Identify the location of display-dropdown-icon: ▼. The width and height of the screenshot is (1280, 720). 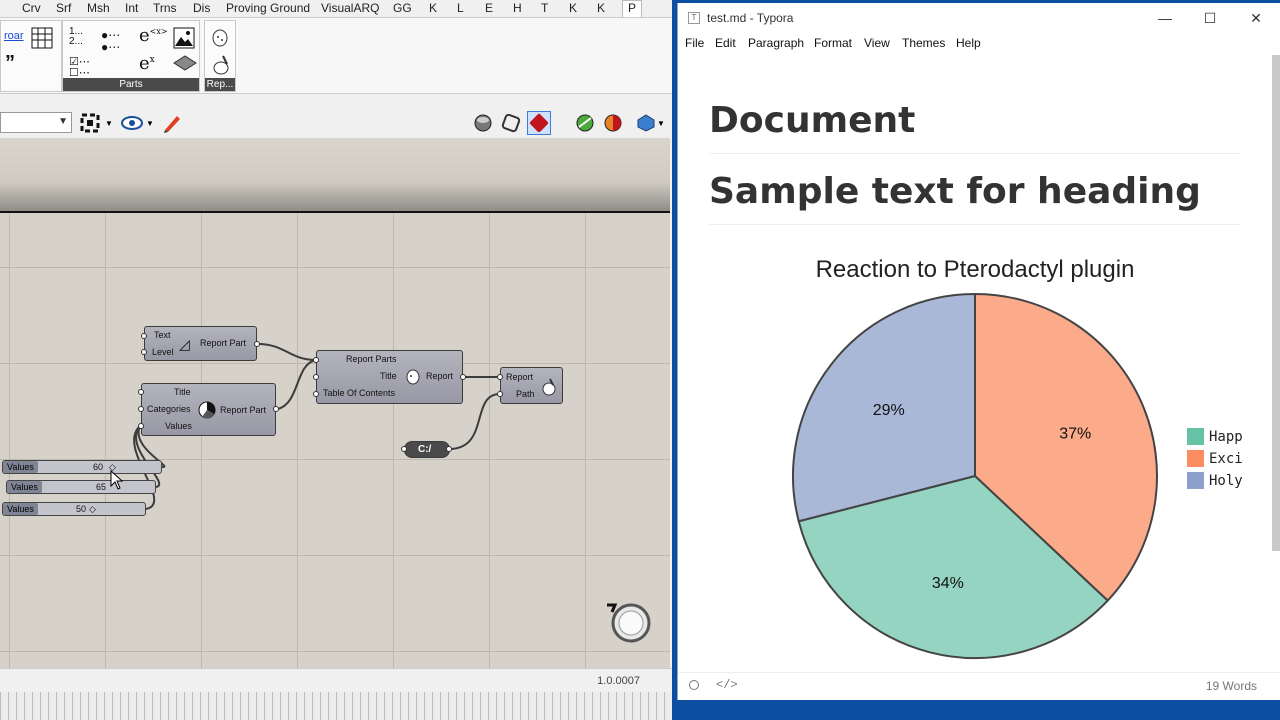
(661, 123).